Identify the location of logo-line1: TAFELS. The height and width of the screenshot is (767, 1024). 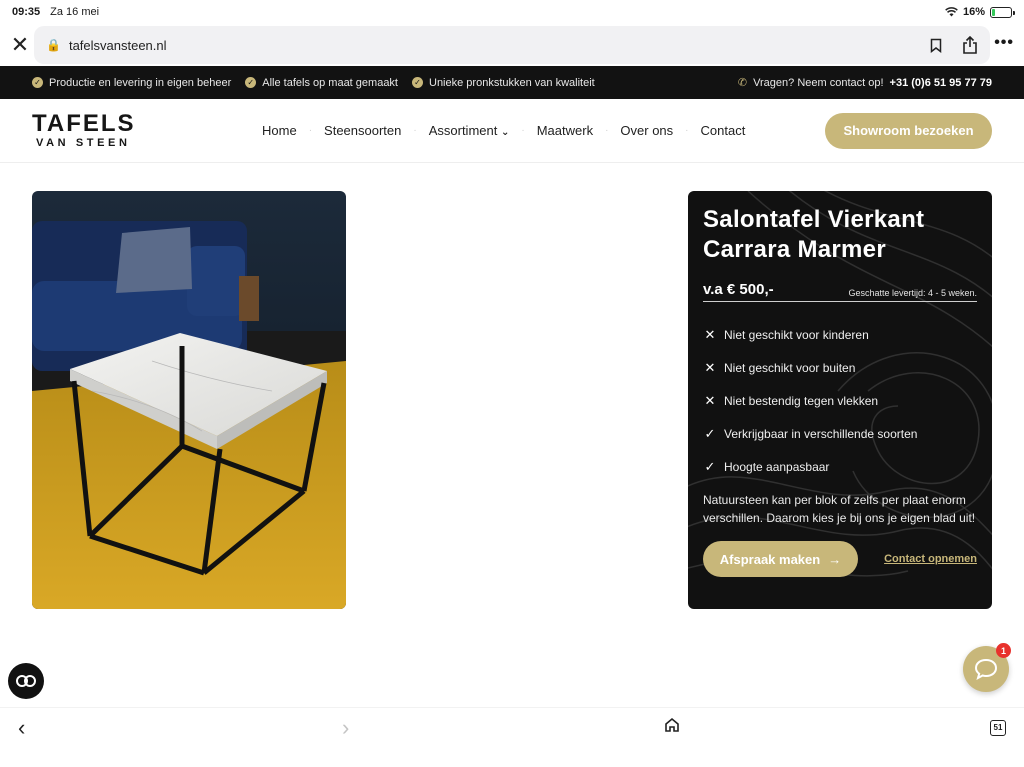
(84, 123).